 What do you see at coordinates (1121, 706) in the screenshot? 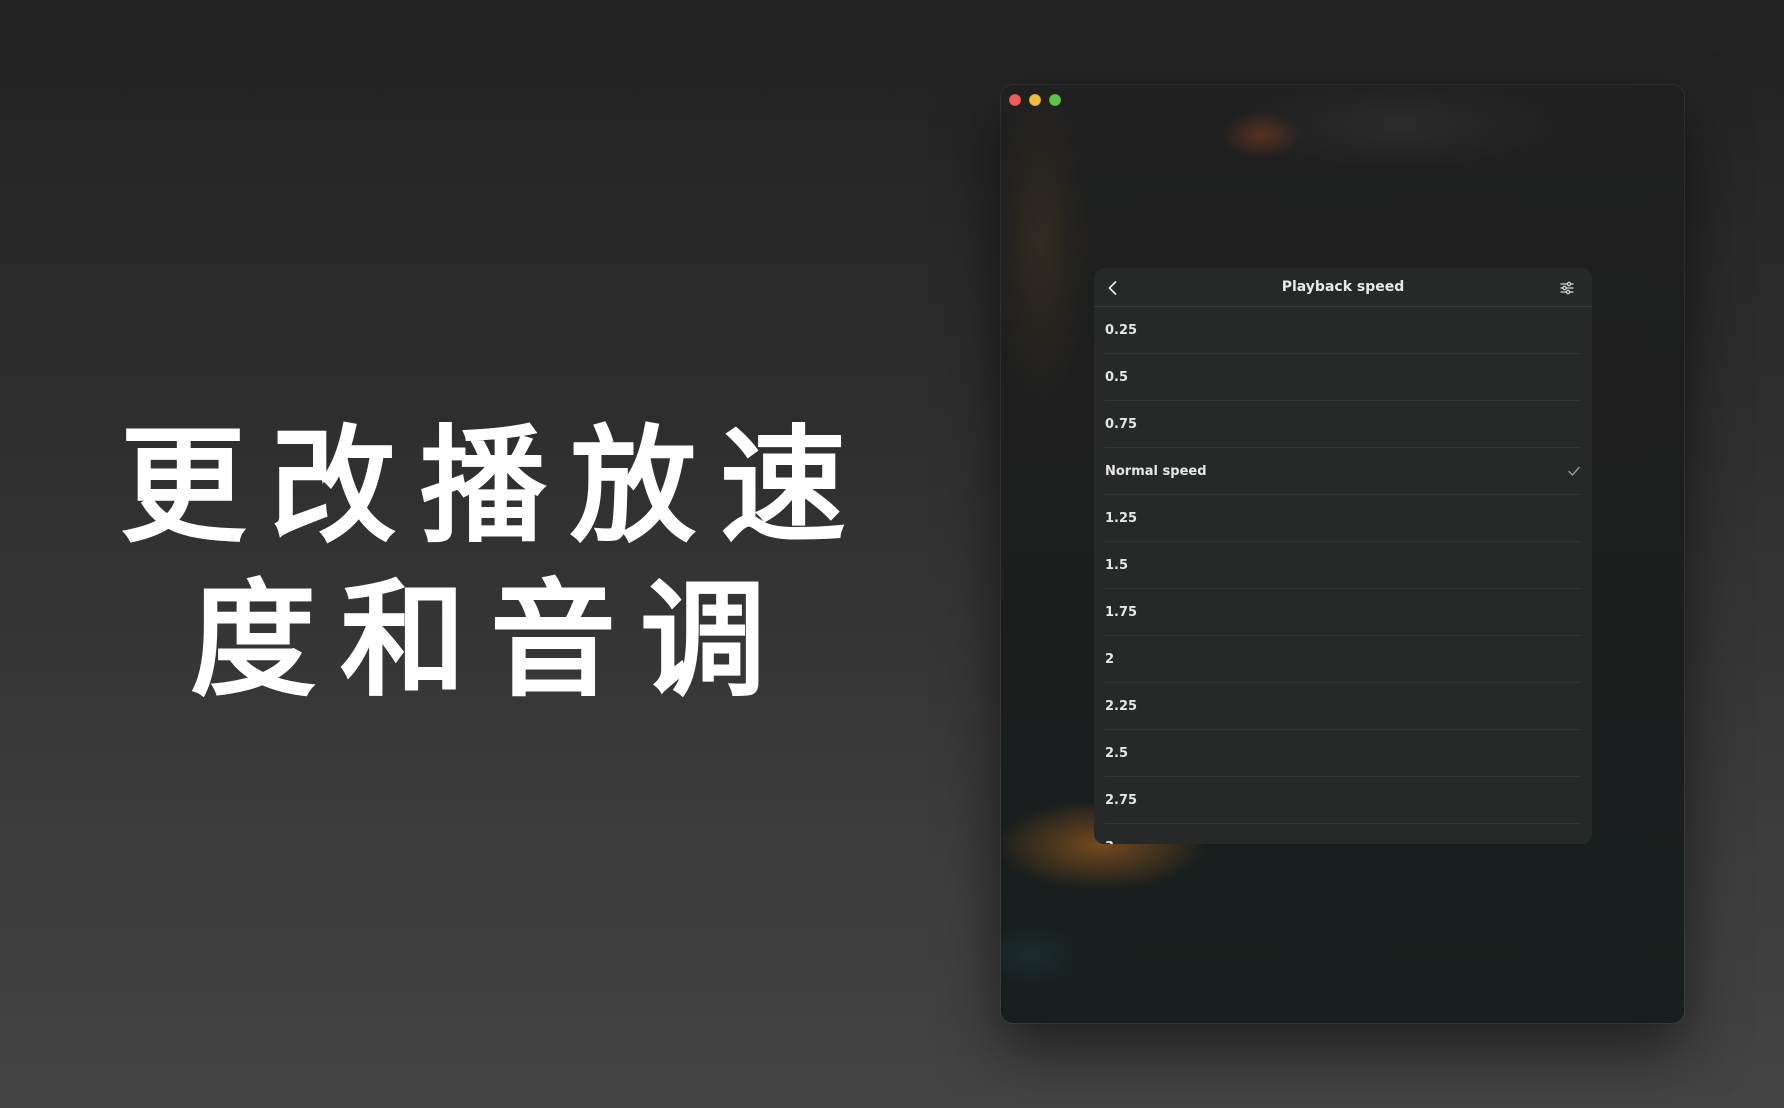
I see `speed-option-label: 2.25` at bounding box center [1121, 706].